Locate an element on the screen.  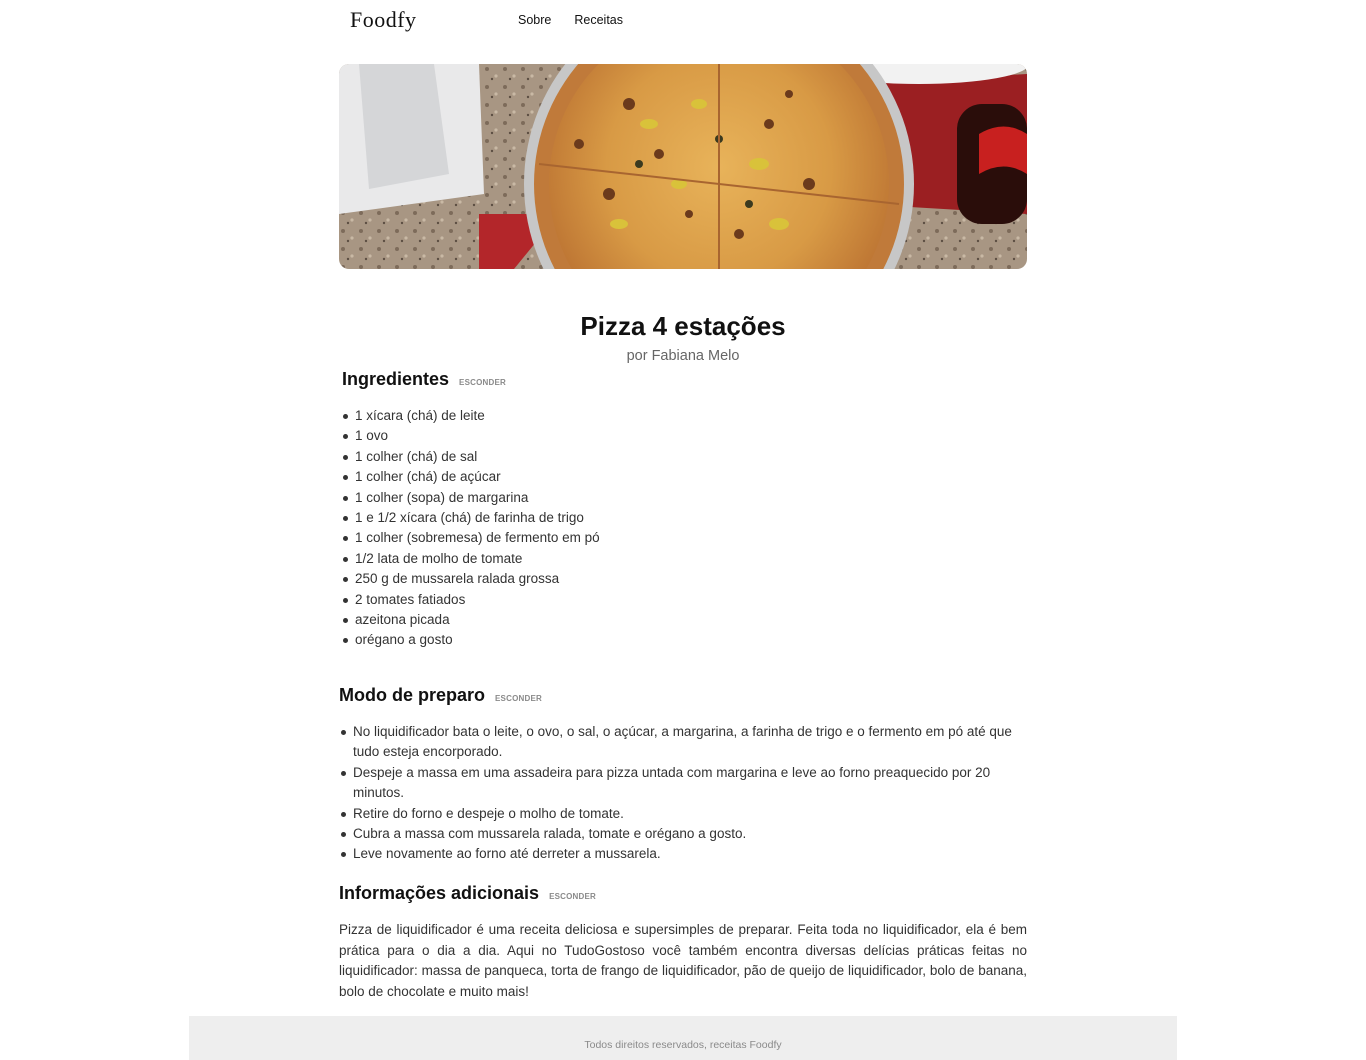
nav-link-sobre: Sobre is located at coordinates (534, 20).